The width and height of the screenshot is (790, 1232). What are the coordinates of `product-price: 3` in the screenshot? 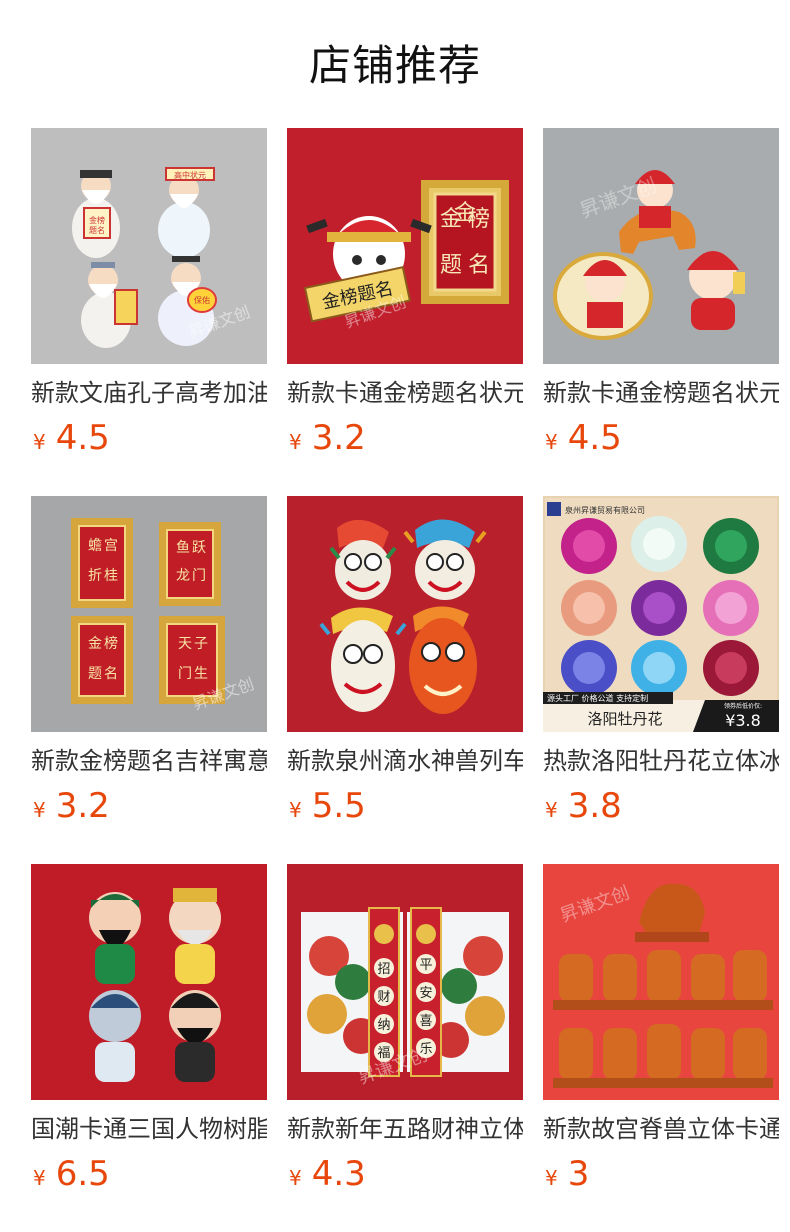 It's located at (578, 1174).